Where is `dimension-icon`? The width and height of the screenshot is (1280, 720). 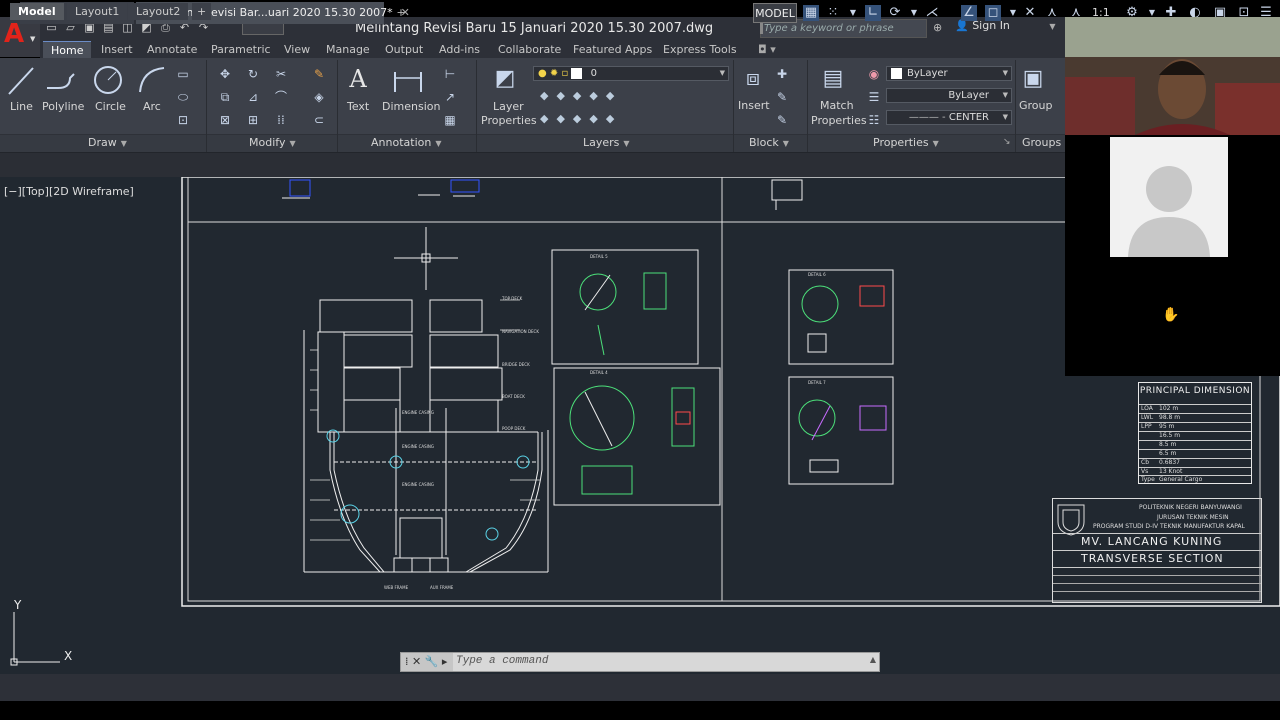
dimension-icon is located at coordinates (408, 82).